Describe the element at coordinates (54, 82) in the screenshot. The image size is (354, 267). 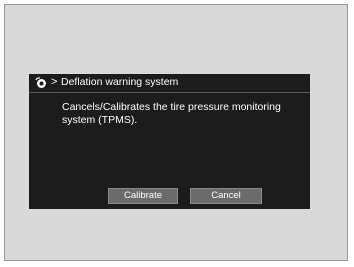
I see `chevron-right-icon: >` at that location.